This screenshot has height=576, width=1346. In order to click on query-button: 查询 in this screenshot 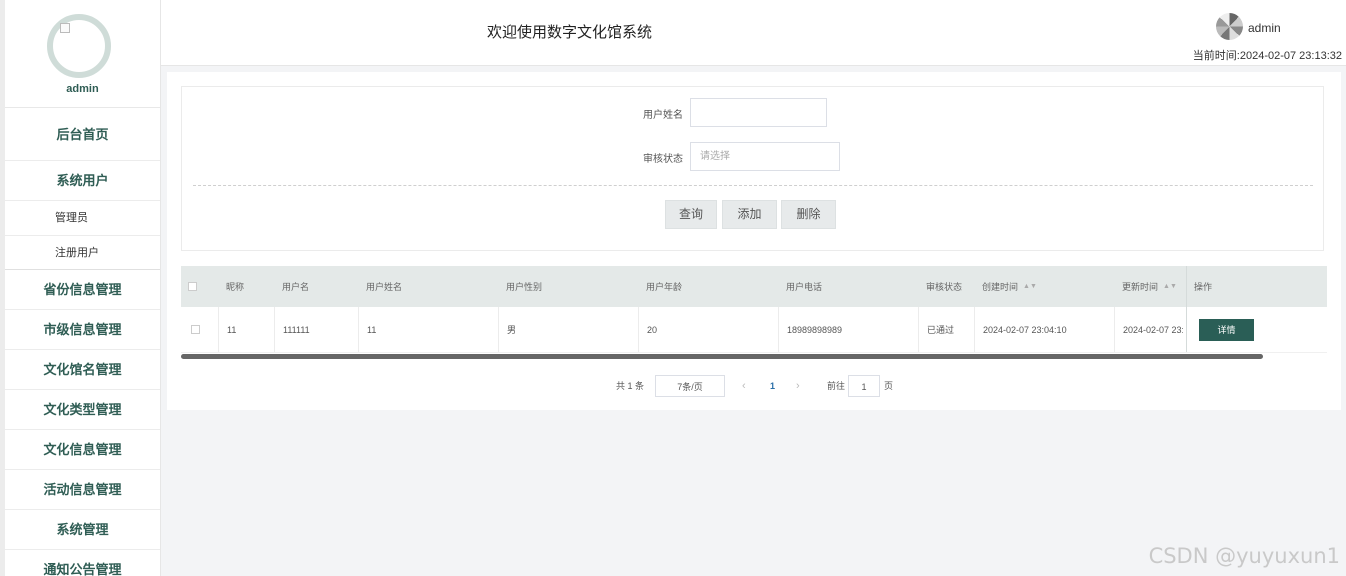, I will do `click(691, 214)`.